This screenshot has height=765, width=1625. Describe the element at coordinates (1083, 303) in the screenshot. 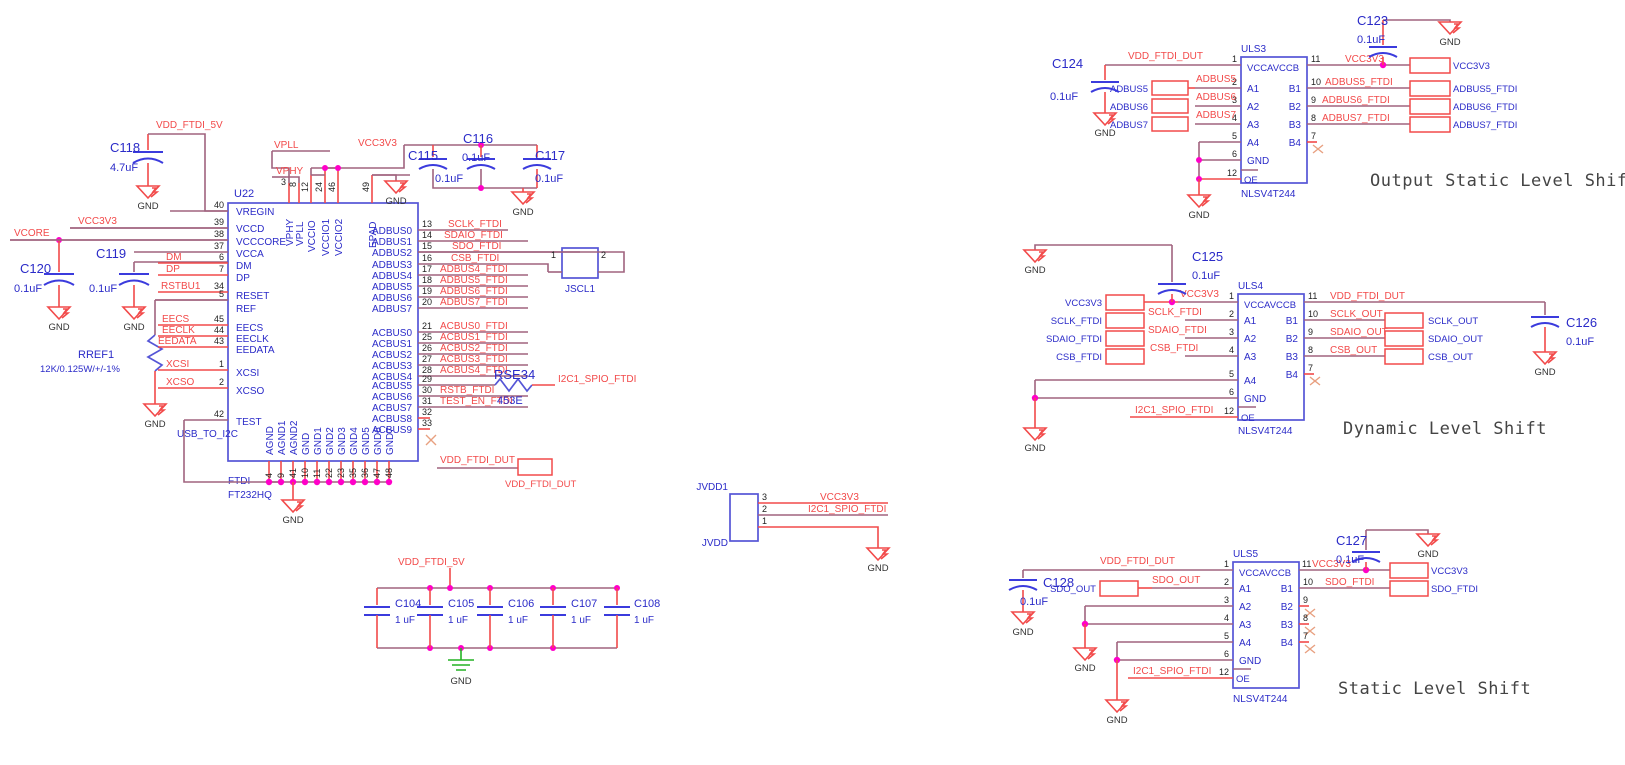

I see `port-label: VCC3V3` at that location.